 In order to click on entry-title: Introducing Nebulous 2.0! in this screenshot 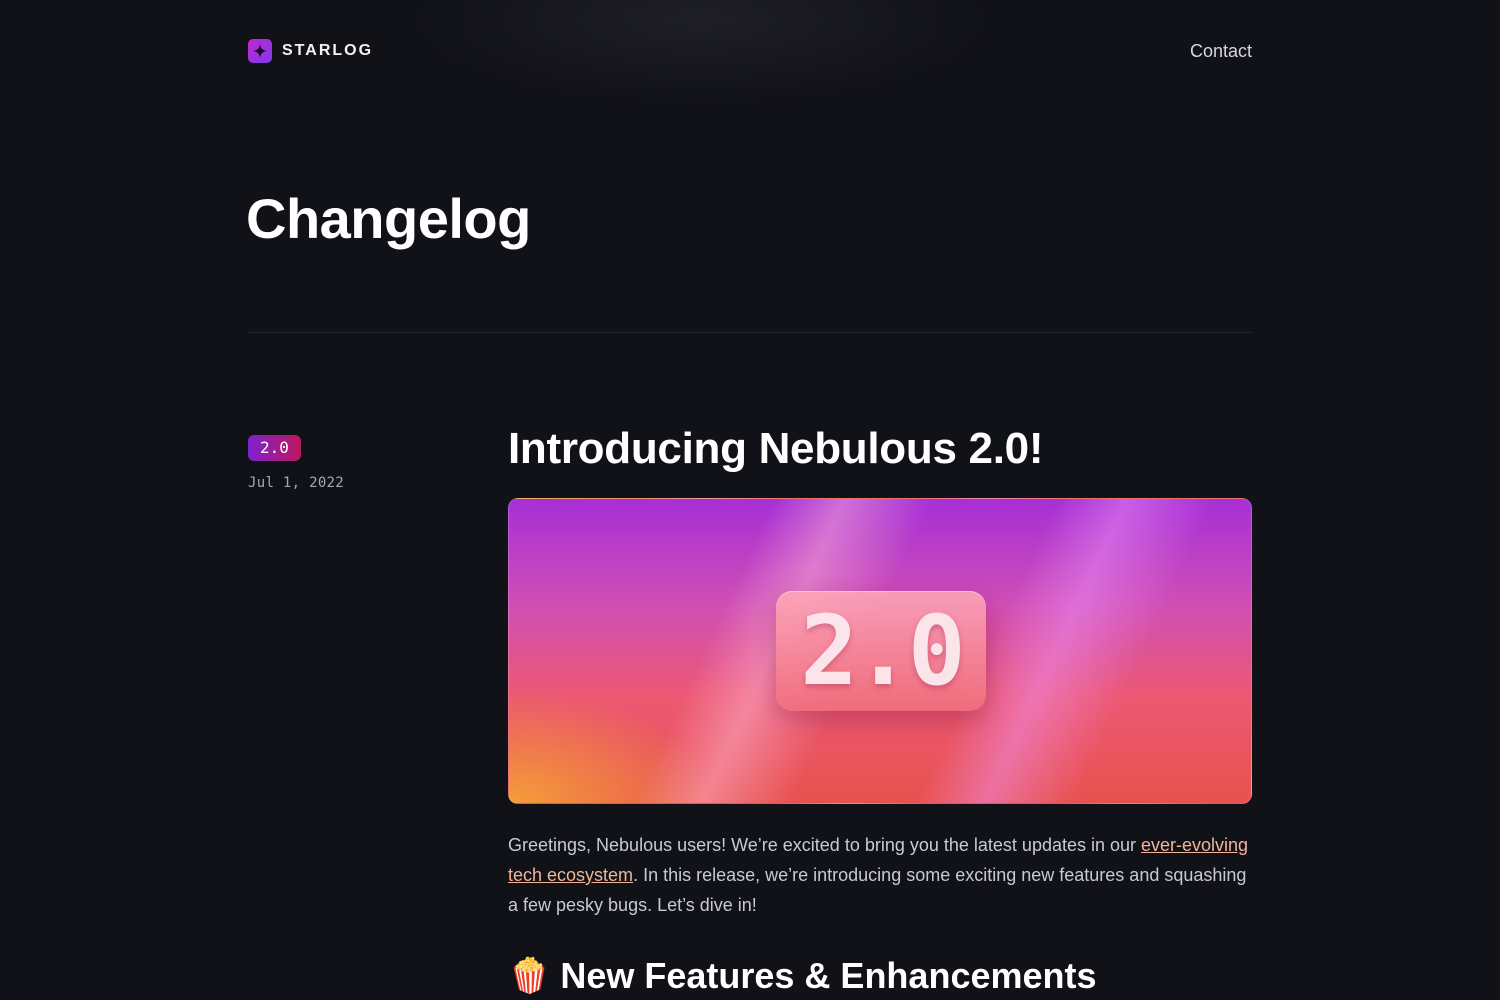, I will do `click(776, 448)`.